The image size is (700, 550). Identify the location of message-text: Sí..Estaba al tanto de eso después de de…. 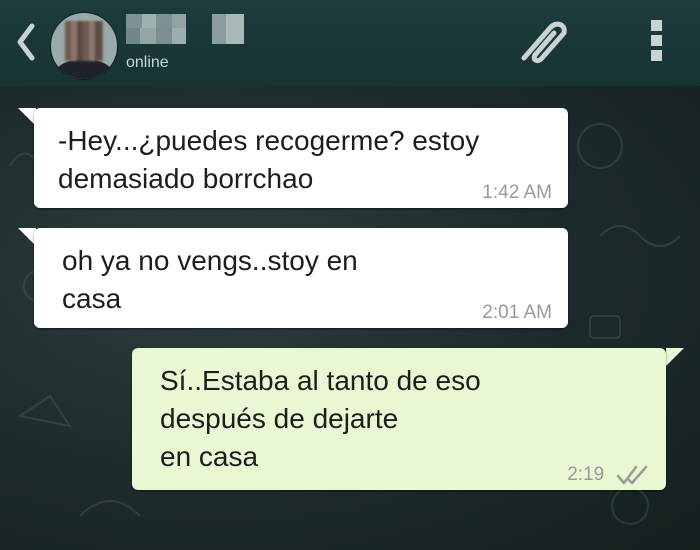
(320, 419).